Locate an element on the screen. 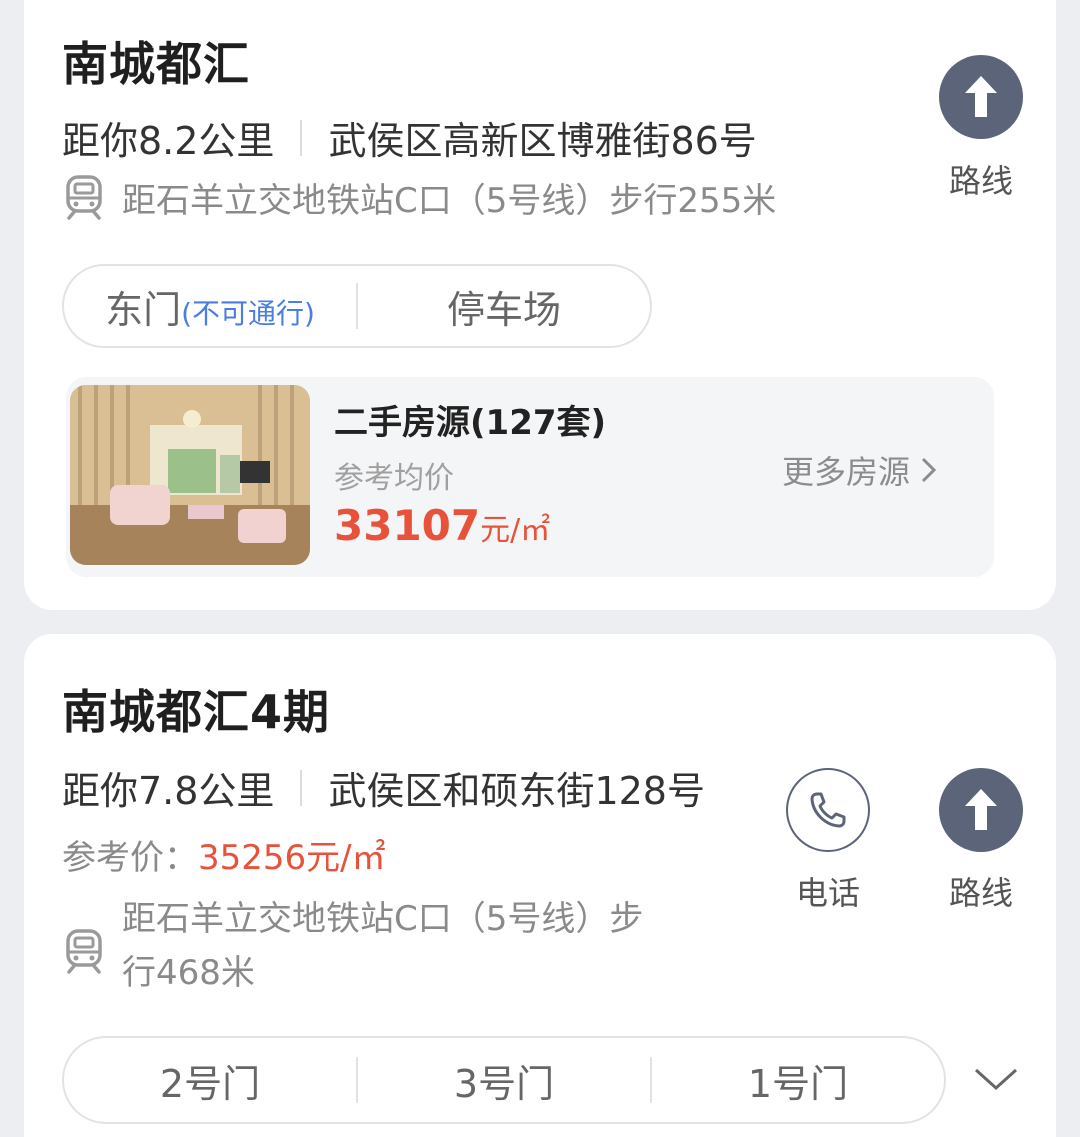 The image size is (1080, 1137). metro-line-2: 行468米 is located at coordinates (188, 973).